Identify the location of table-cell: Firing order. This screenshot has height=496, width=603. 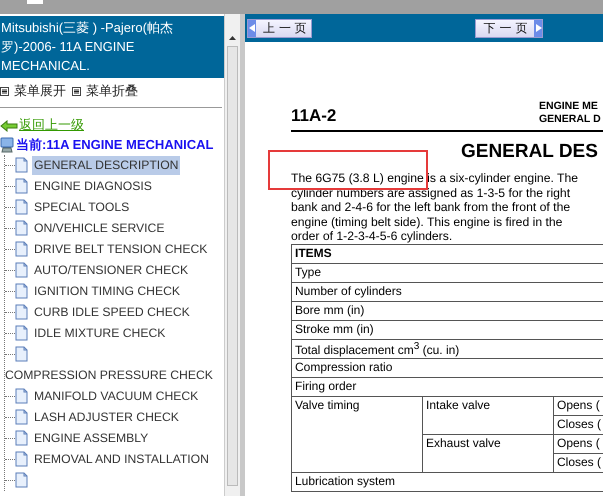
(325, 385).